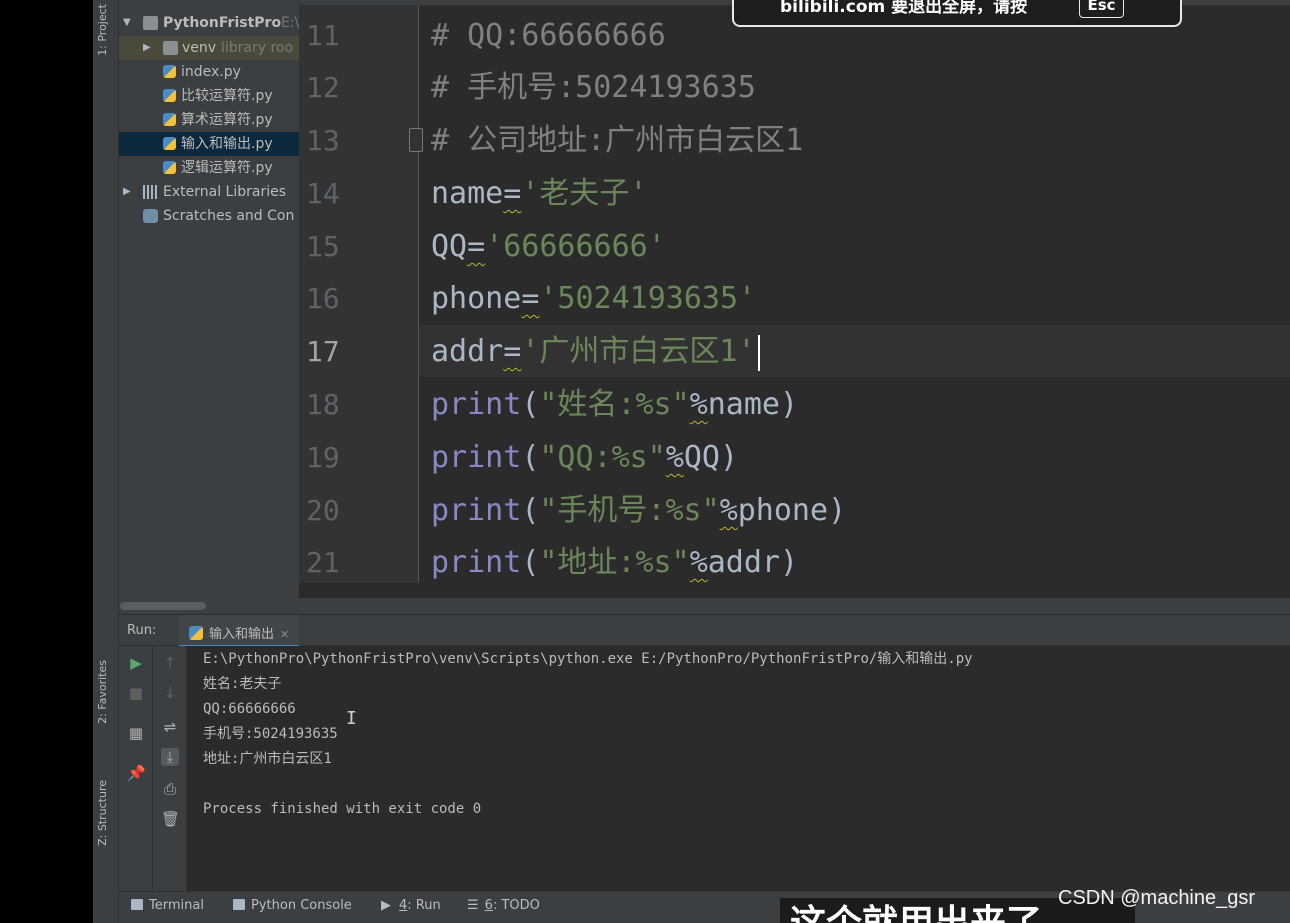 Image resolution: width=1290 pixels, height=923 pixels. I want to click on tree-item-file-selected: 输入和输出.py, so click(209, 144).